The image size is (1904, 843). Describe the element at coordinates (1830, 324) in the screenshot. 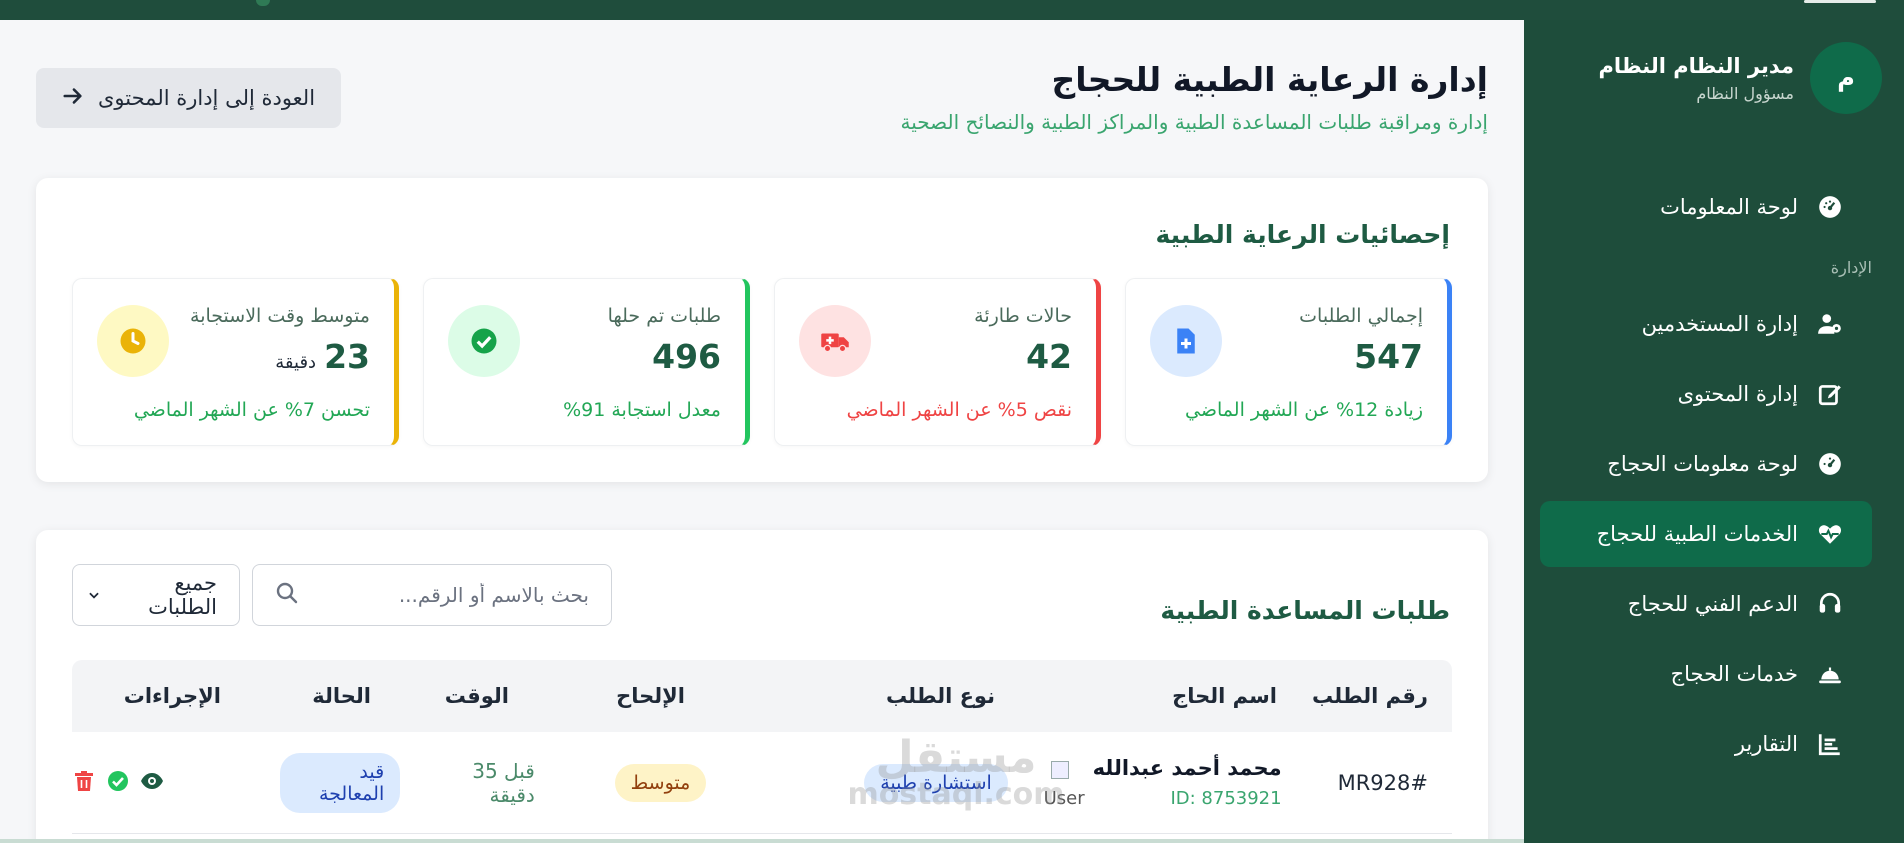

I see `users-cog-icon` at that location.